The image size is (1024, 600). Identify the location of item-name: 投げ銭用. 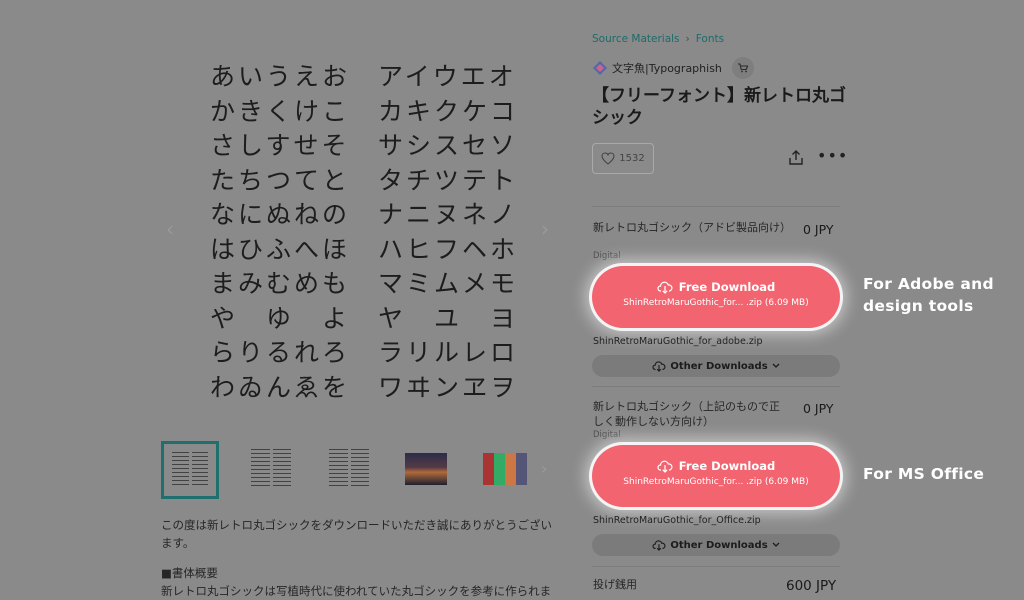
(615, 584).